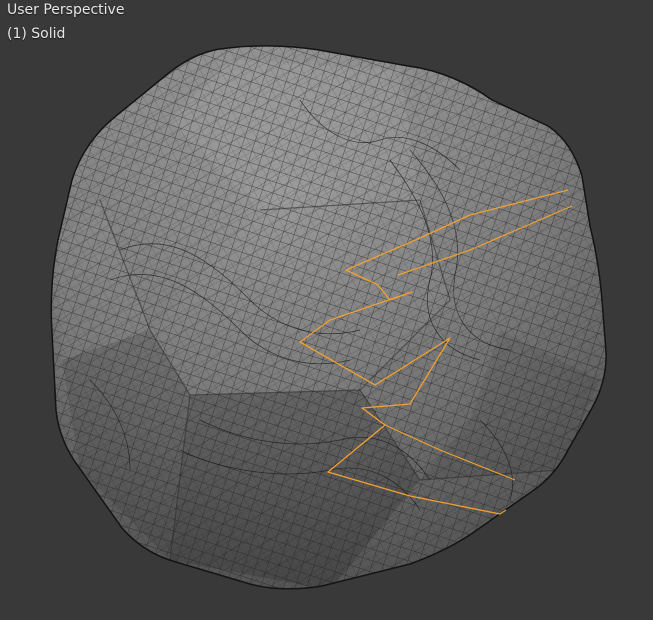  What do you see at coordinates (36, 34) in the screenshot?
I see `view-info-label: (1) Solid` at bounding box center [36, 34].